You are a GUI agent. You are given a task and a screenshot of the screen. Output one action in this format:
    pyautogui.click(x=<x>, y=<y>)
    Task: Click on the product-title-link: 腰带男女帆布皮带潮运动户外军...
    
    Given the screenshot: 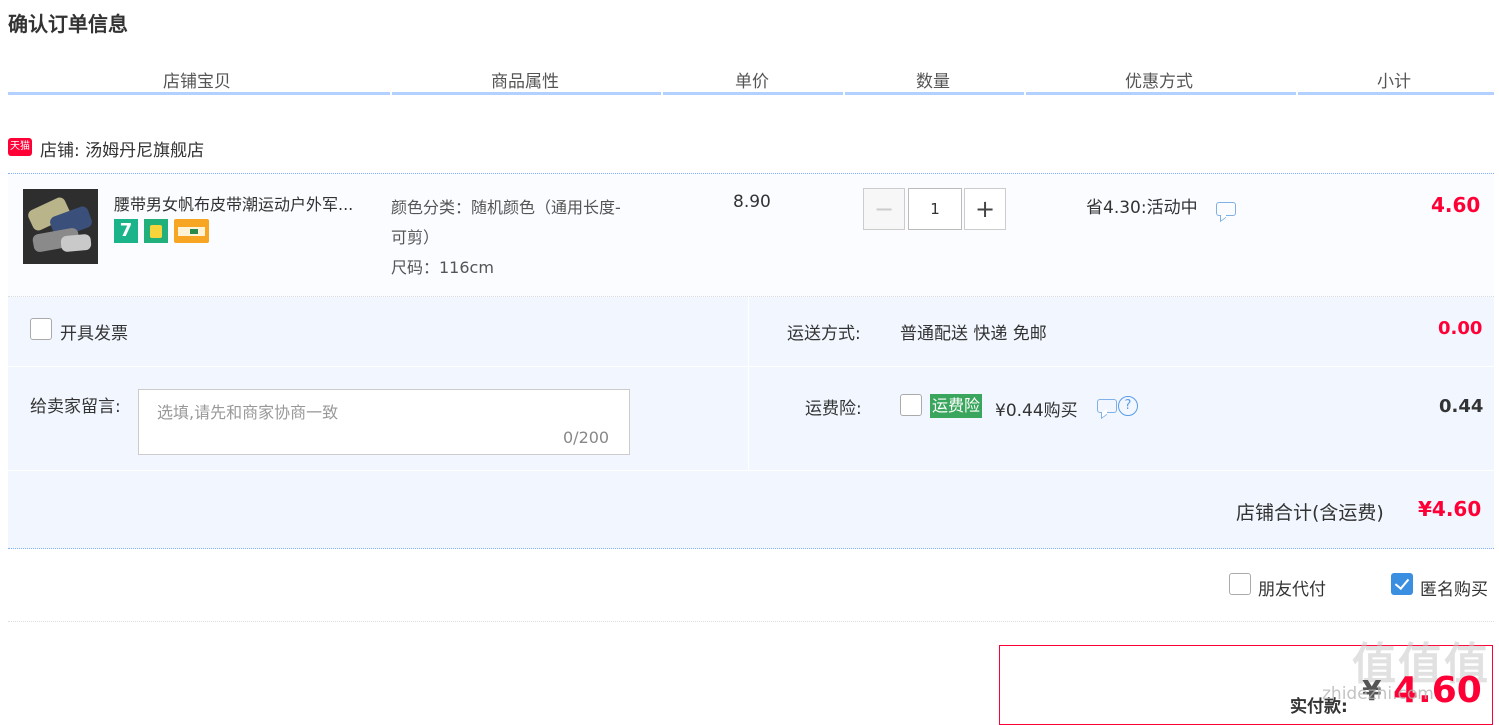 What is the action you would take?
    pyautogui.click(x=250, y=203)
    